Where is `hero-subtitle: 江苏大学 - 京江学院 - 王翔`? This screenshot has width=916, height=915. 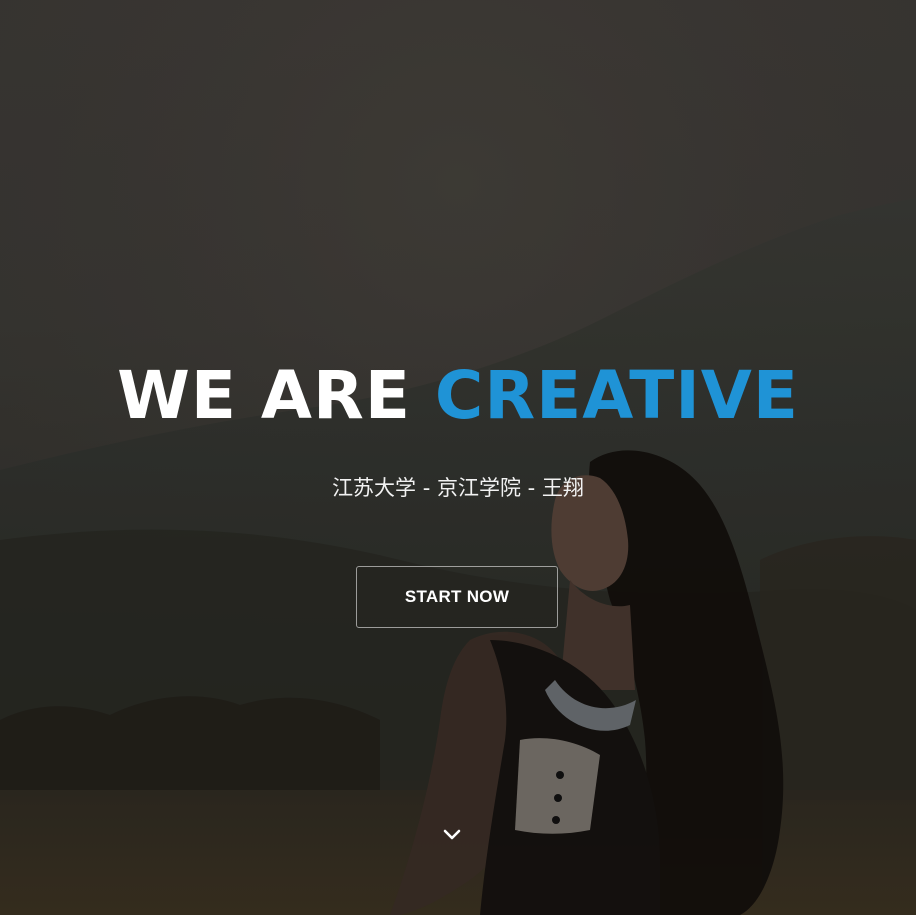 hero-subtitle: 江苏大学 - 京江学院 - 王翔 is located at coordinates (458, 488).